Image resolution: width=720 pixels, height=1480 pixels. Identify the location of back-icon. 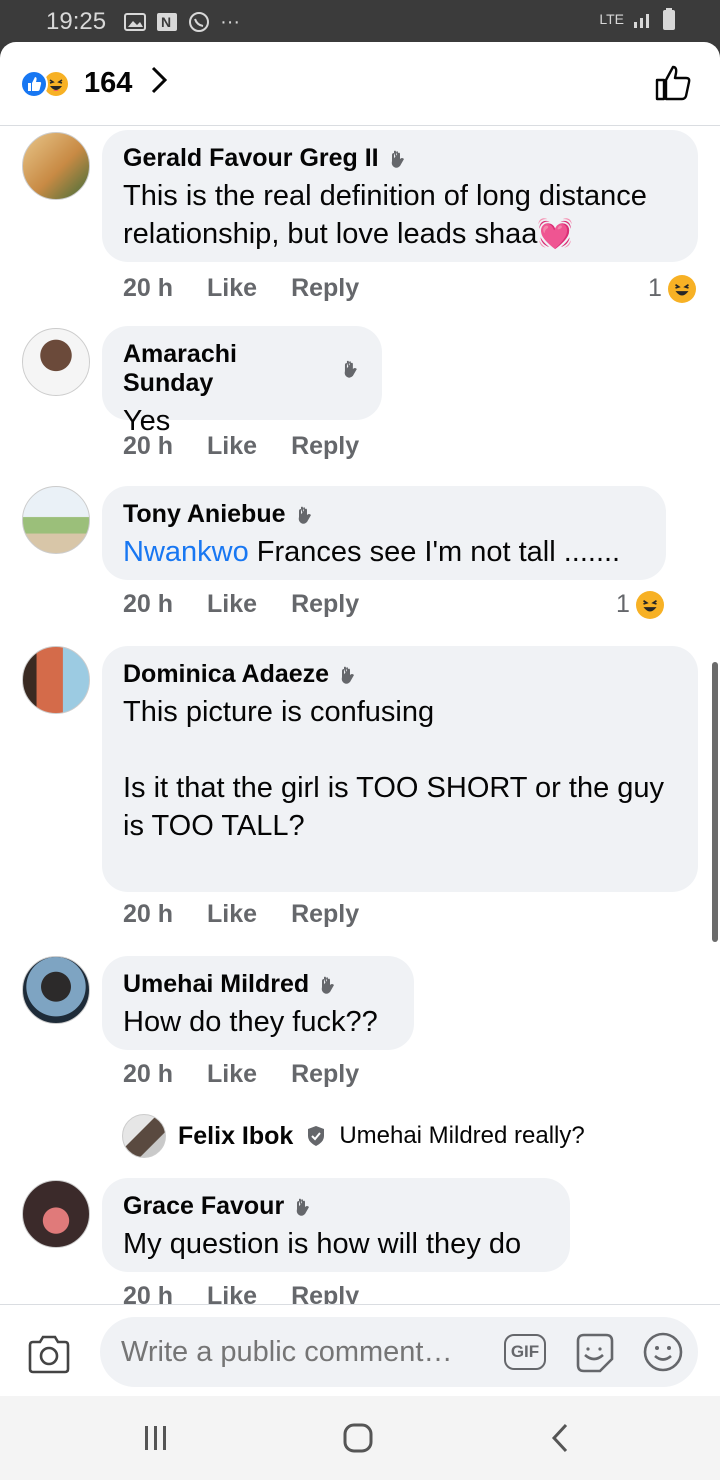
(560, 1438).